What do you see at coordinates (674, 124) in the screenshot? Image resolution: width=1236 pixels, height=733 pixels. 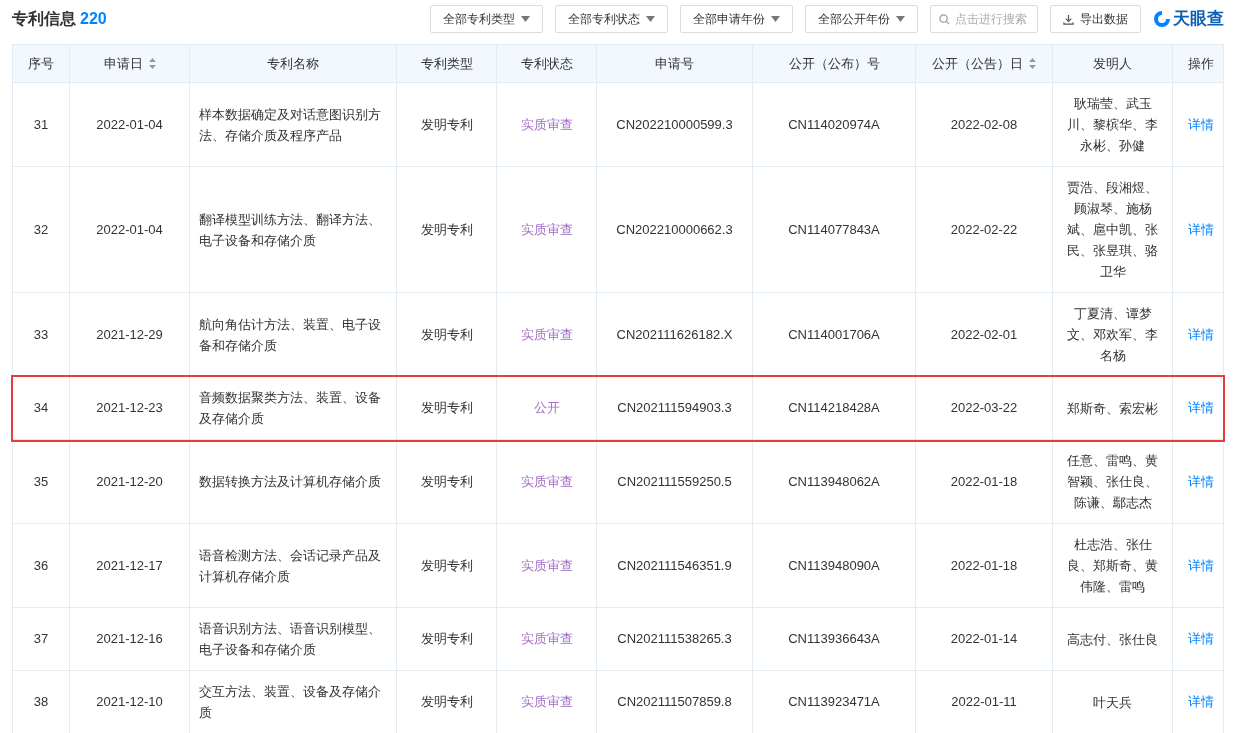 I see `application-number: CN202210000599.3` at bounding box center [674, 124].